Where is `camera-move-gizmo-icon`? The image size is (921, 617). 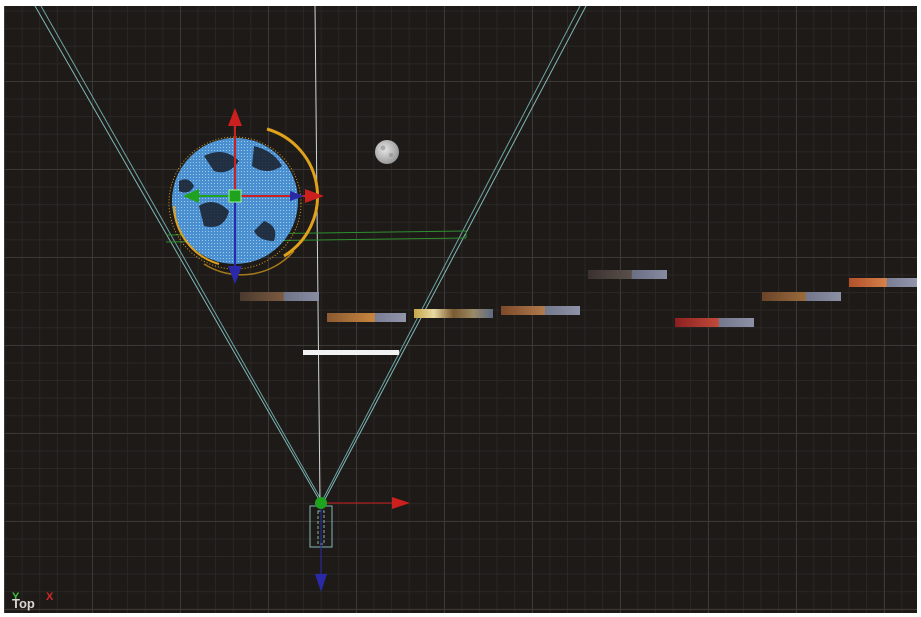
camera-move-gizmo-icon is located at coordinates (362, 544).